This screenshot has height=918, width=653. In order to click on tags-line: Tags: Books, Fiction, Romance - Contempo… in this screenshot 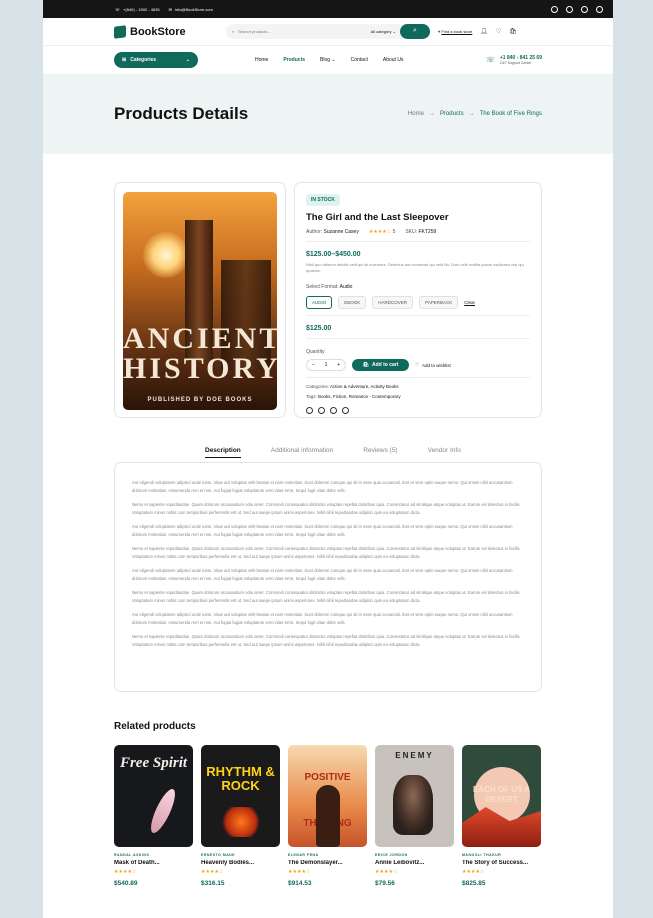, I will do `click(418, 396)`.